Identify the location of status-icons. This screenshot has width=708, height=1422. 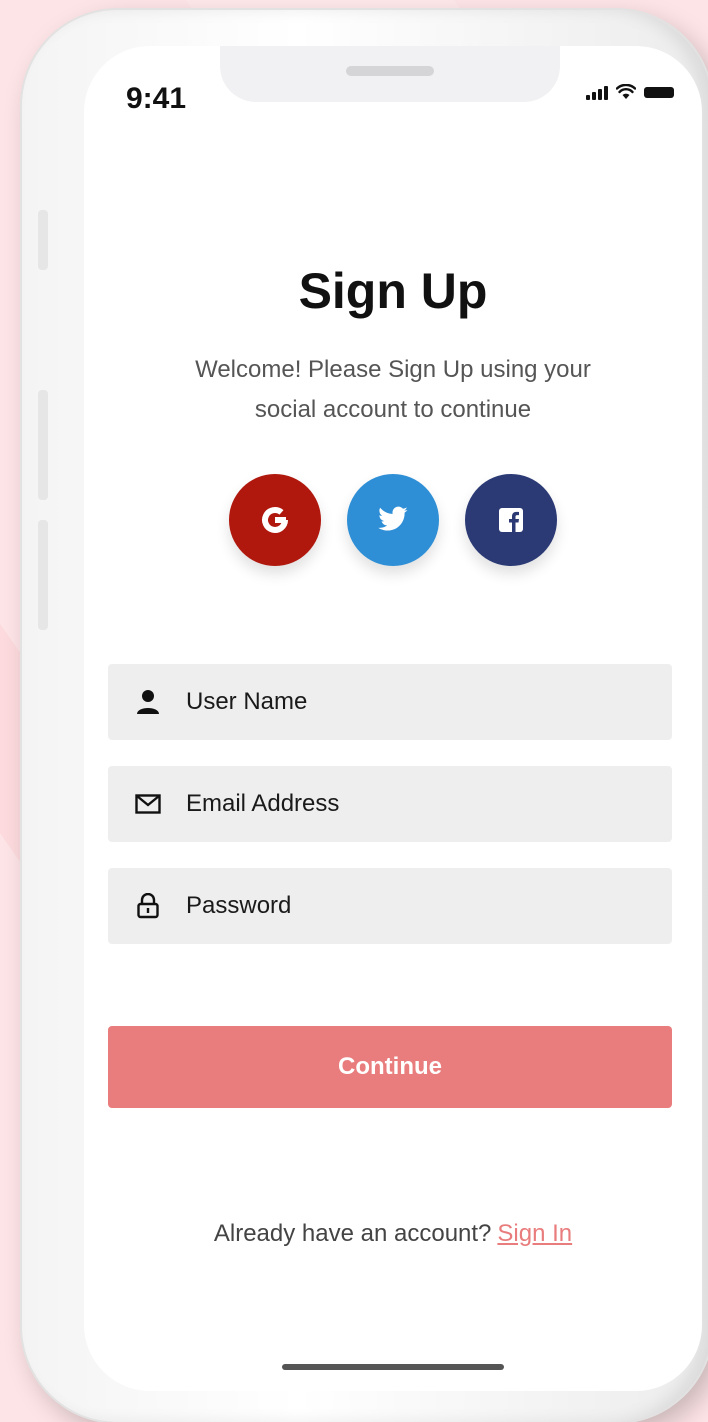
(630, 89).